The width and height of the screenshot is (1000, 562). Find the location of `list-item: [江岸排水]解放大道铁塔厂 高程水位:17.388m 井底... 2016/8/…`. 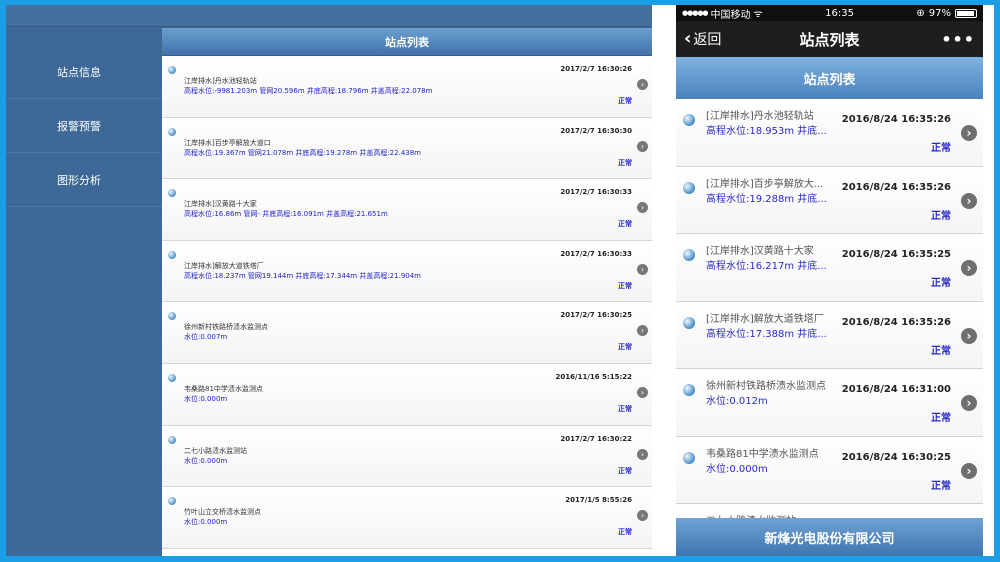

list-item: [江岸排水]解放大道铁塔厂 高程水位:17.388m 井底... 2016/8/… is located at coordinates (829, 335).